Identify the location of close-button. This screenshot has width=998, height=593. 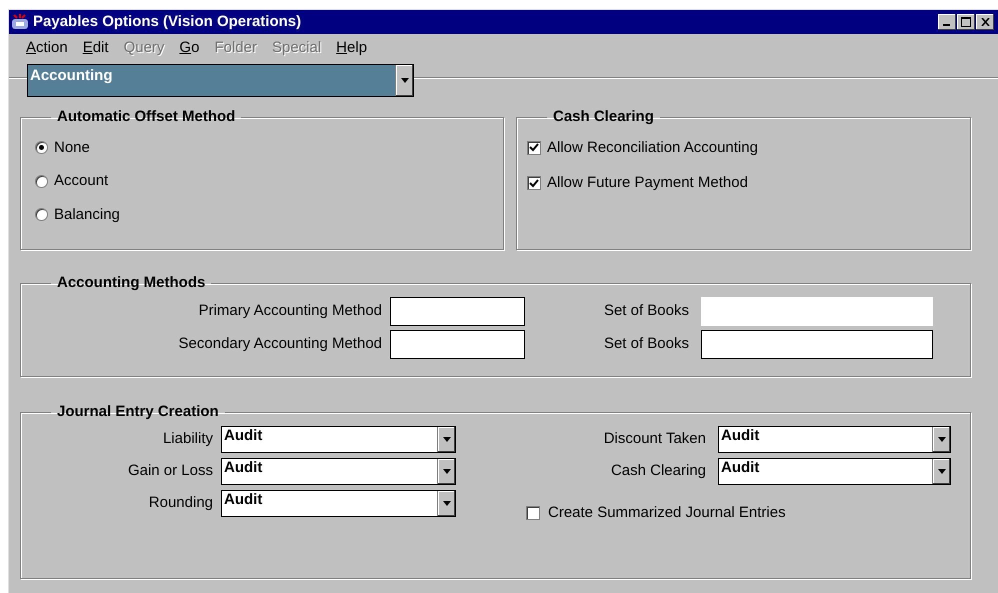
(985, 22).